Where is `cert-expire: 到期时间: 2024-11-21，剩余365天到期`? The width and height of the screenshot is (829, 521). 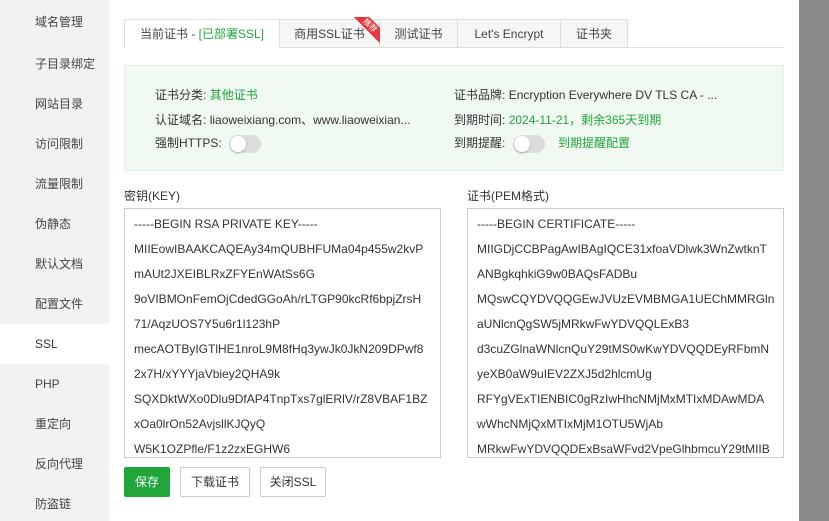 cert-expire: 到期时间: 2024-11-21，剩余365天到期 is located at coordinates (557, 119).